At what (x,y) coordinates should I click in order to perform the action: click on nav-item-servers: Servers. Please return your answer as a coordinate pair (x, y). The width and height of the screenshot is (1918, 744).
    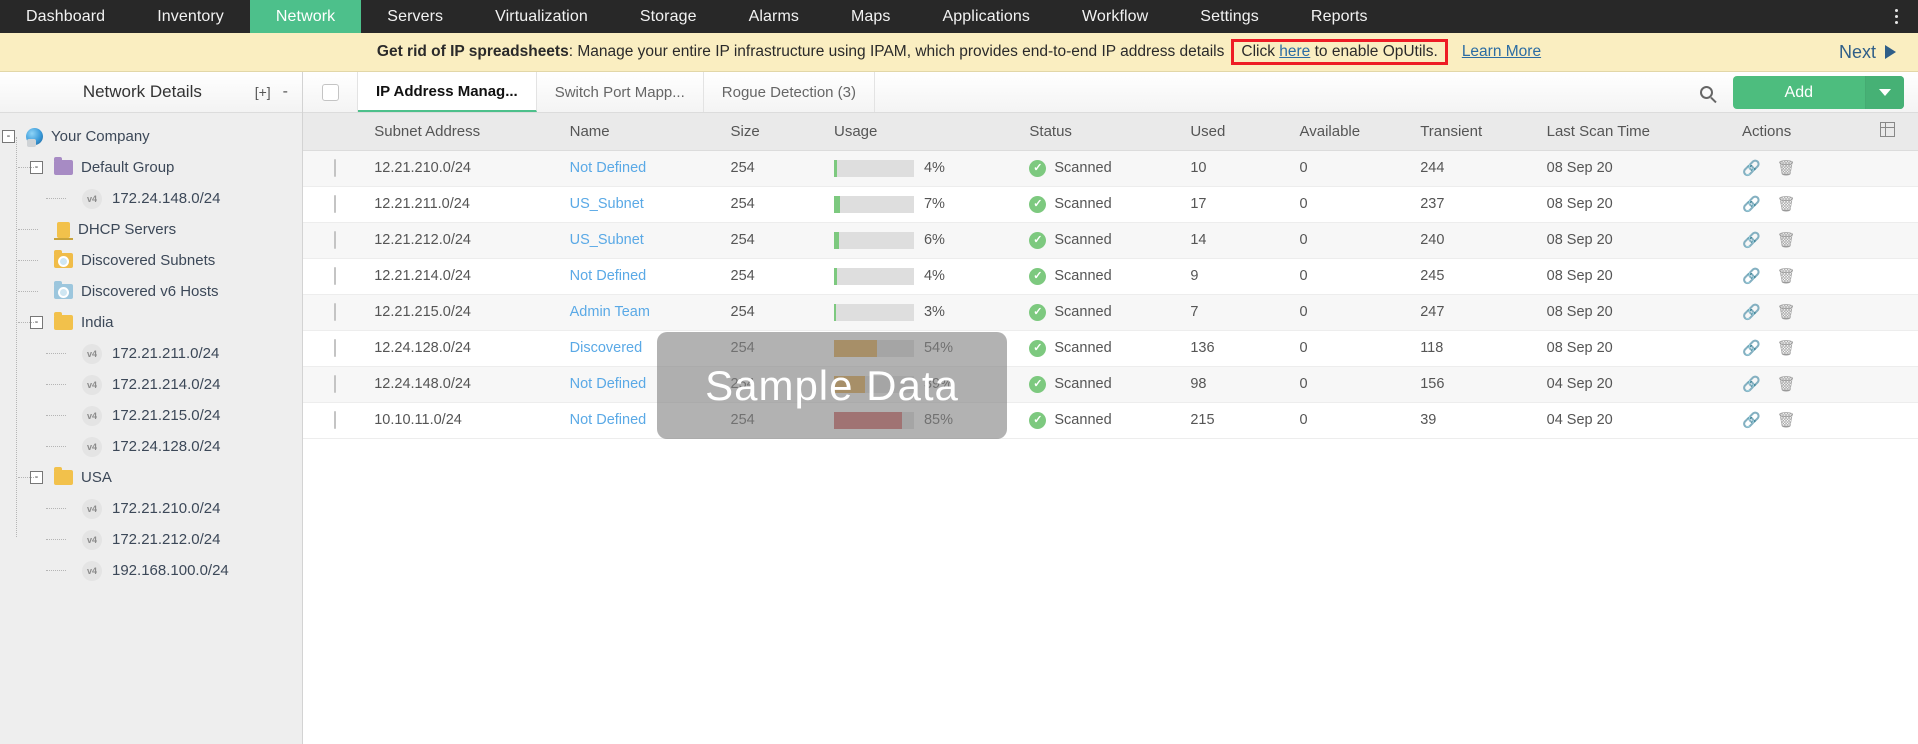
    Looking at the image, I should click on (415, 16).